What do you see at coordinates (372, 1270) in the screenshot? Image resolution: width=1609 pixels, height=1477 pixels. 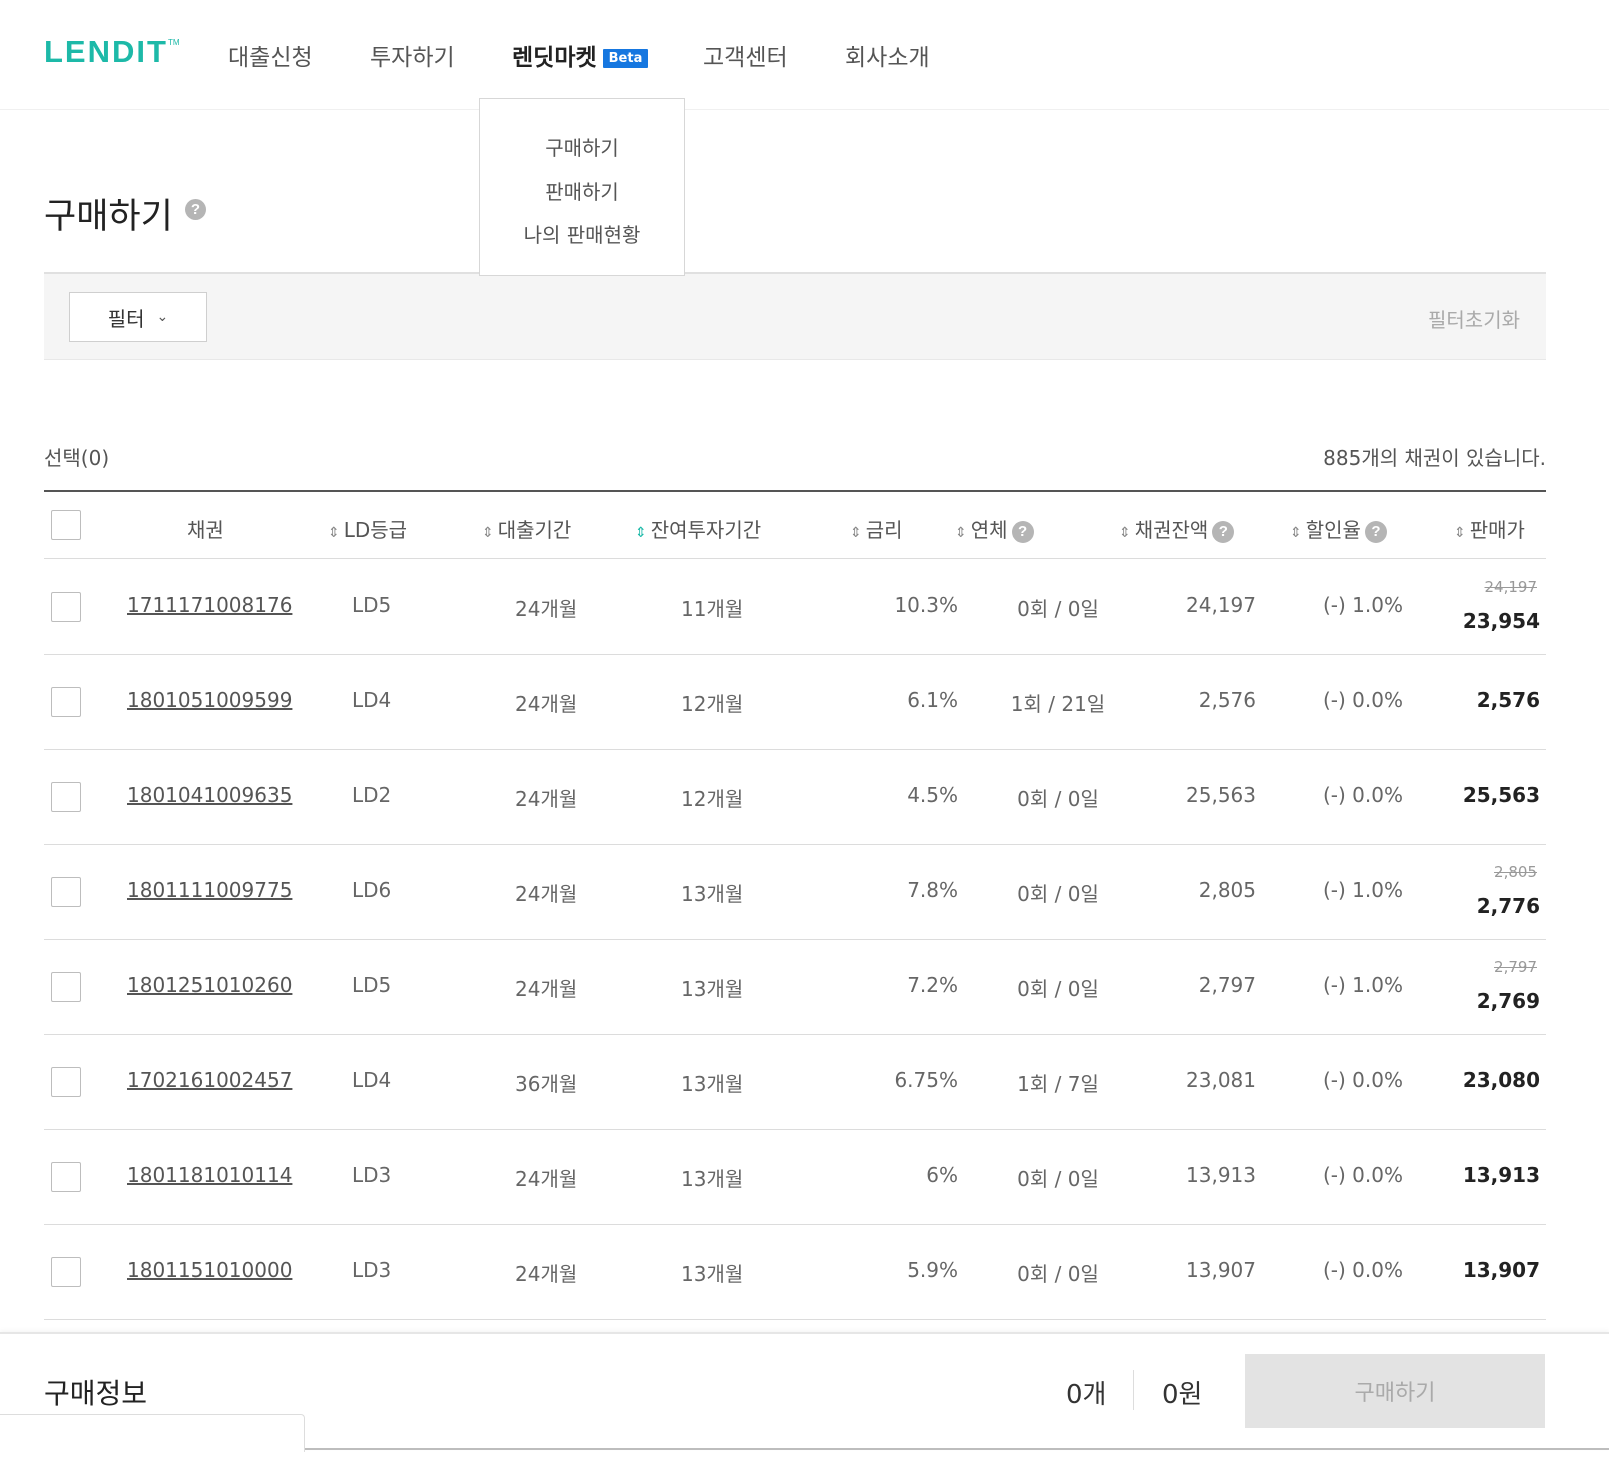 I see `grade-cell: LD3` at bounding box center [372, 1270].